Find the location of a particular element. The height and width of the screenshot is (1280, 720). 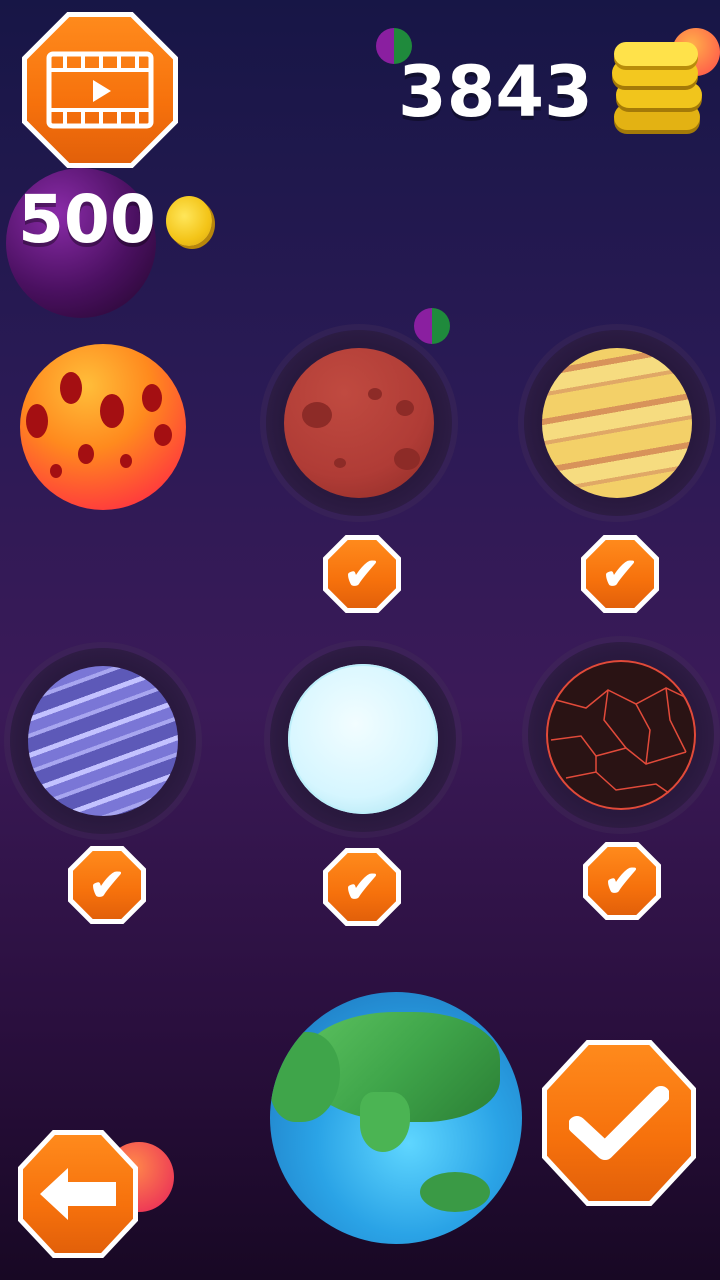

owned-badge-dark-lava: ✔ is located at coordinates (622, 881).